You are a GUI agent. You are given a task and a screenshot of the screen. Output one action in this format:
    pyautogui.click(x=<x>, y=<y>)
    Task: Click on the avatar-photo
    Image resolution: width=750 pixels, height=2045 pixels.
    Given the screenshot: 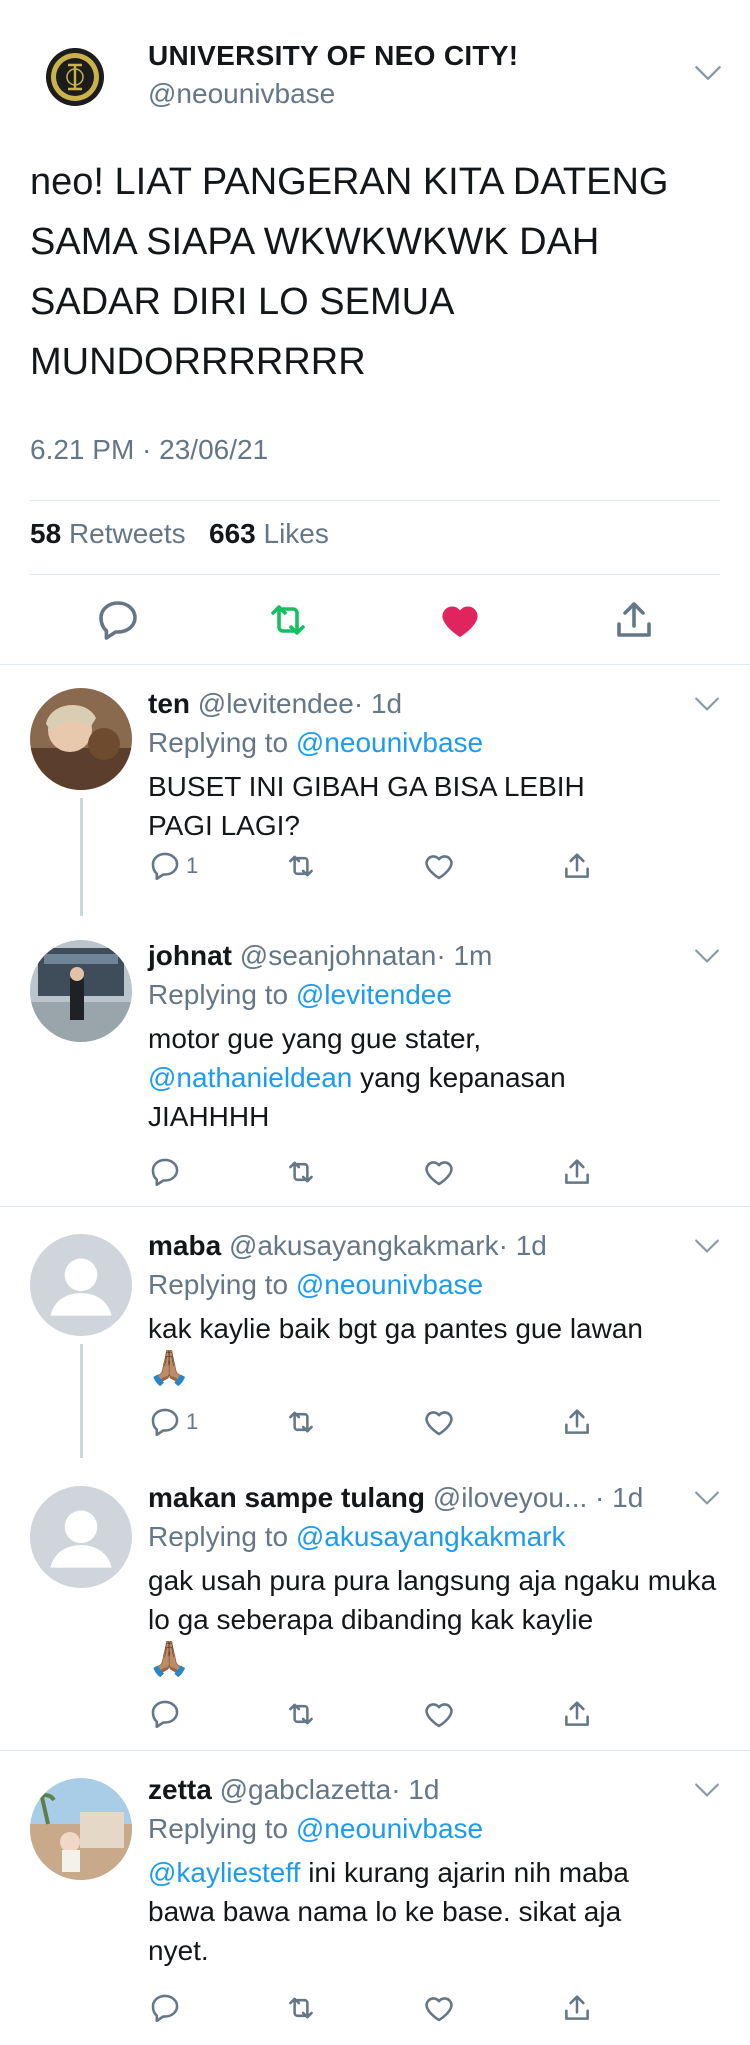 What is the action you would take?
    pyautogui.click(x=81, y=991)
    